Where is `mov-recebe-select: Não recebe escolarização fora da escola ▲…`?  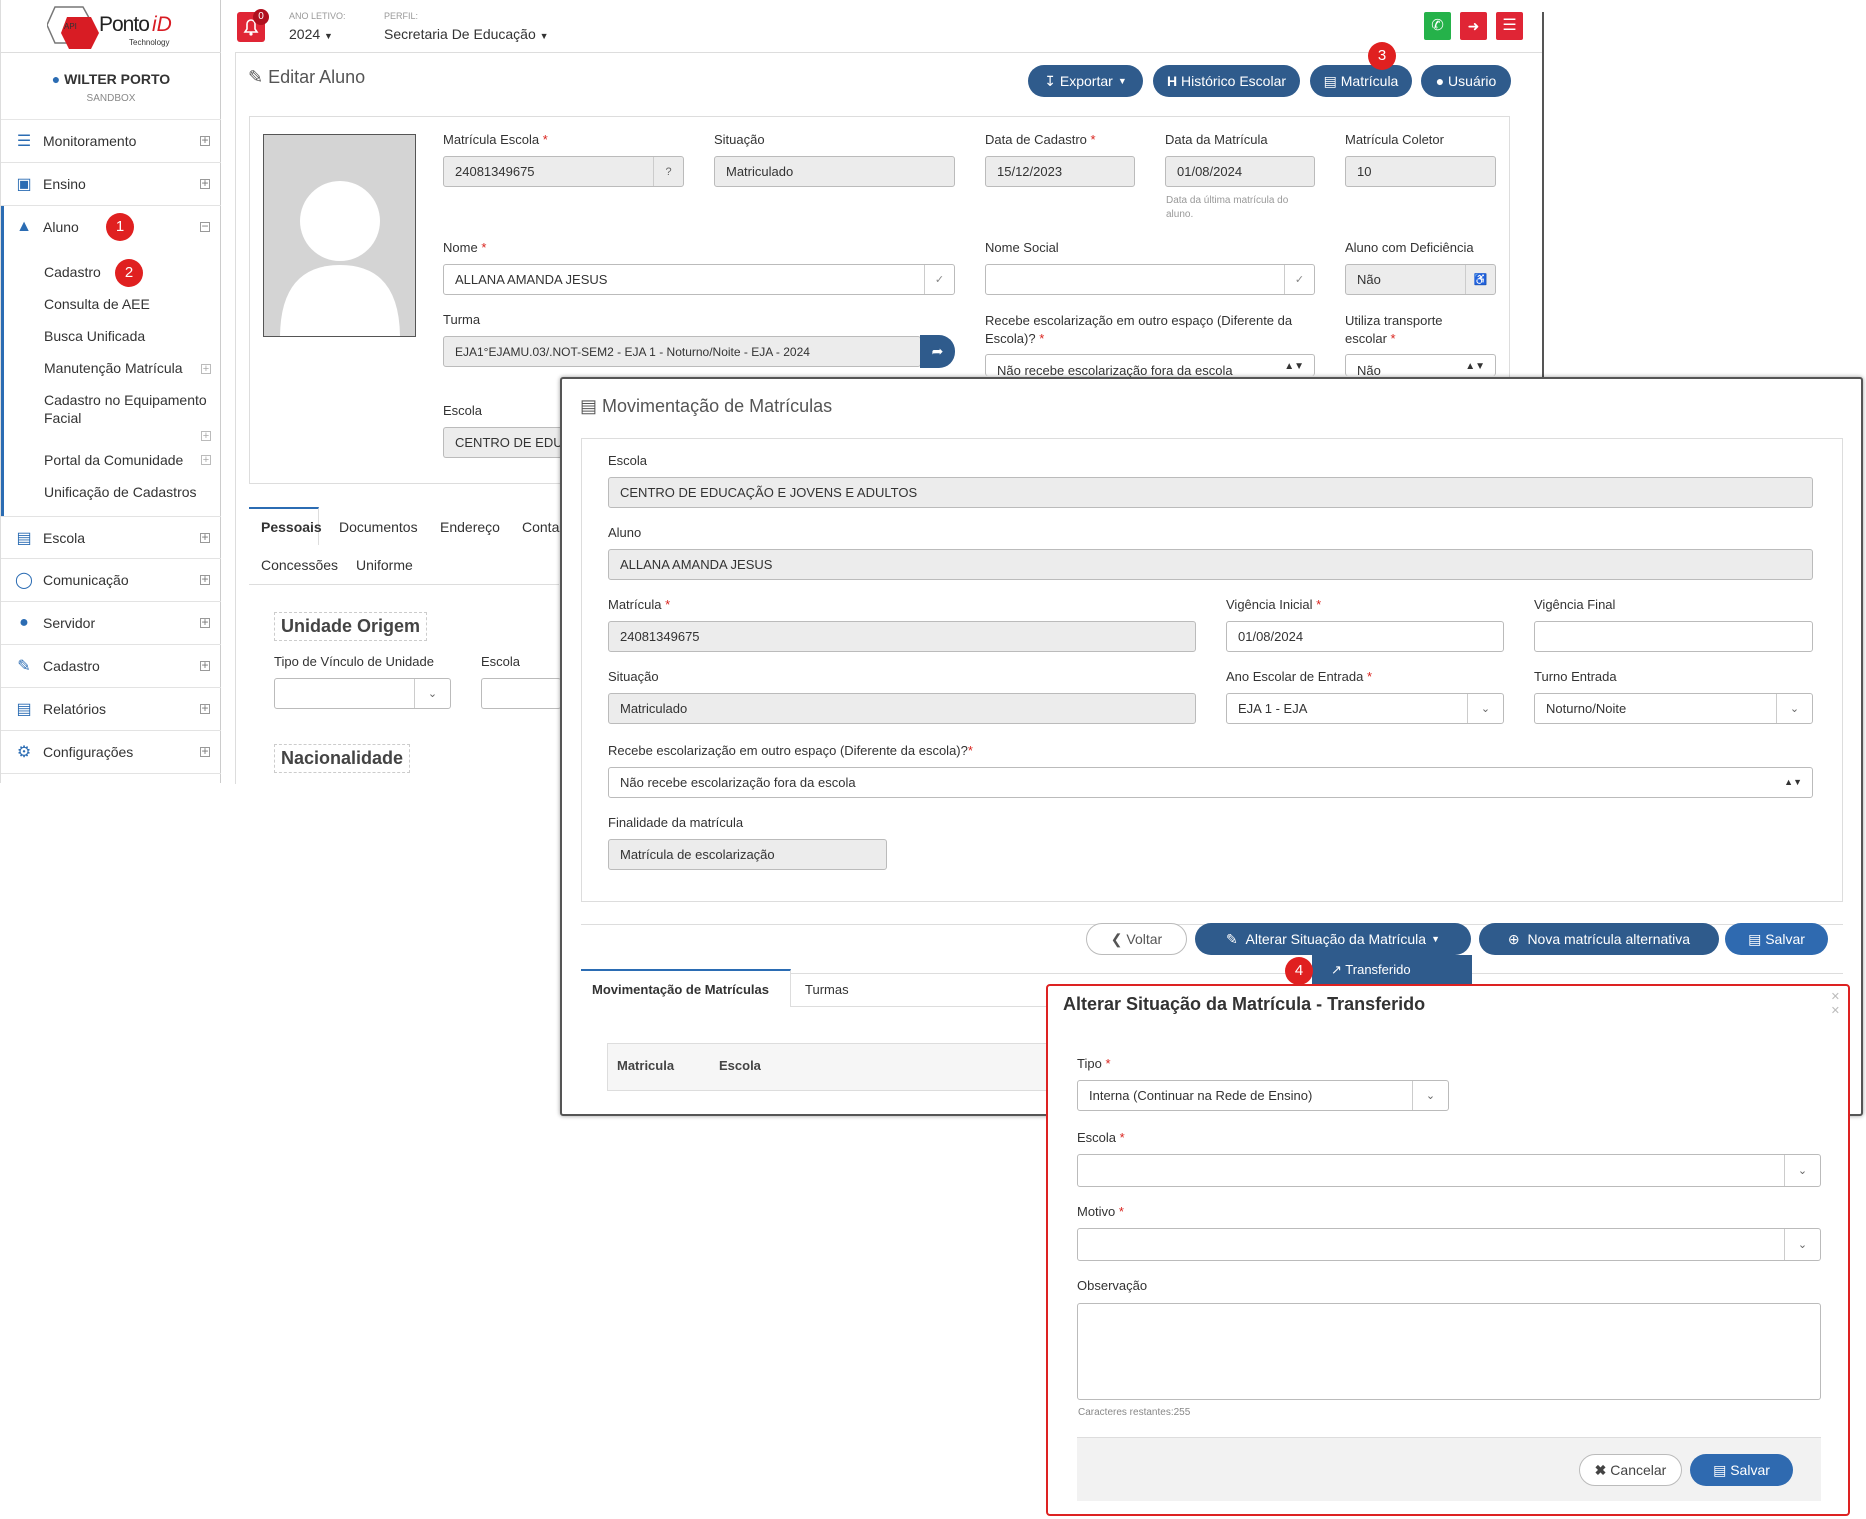
mov-recebe-select: Não recebe escolarização fora da escola ▲… is located at coordinates (1210, 782).